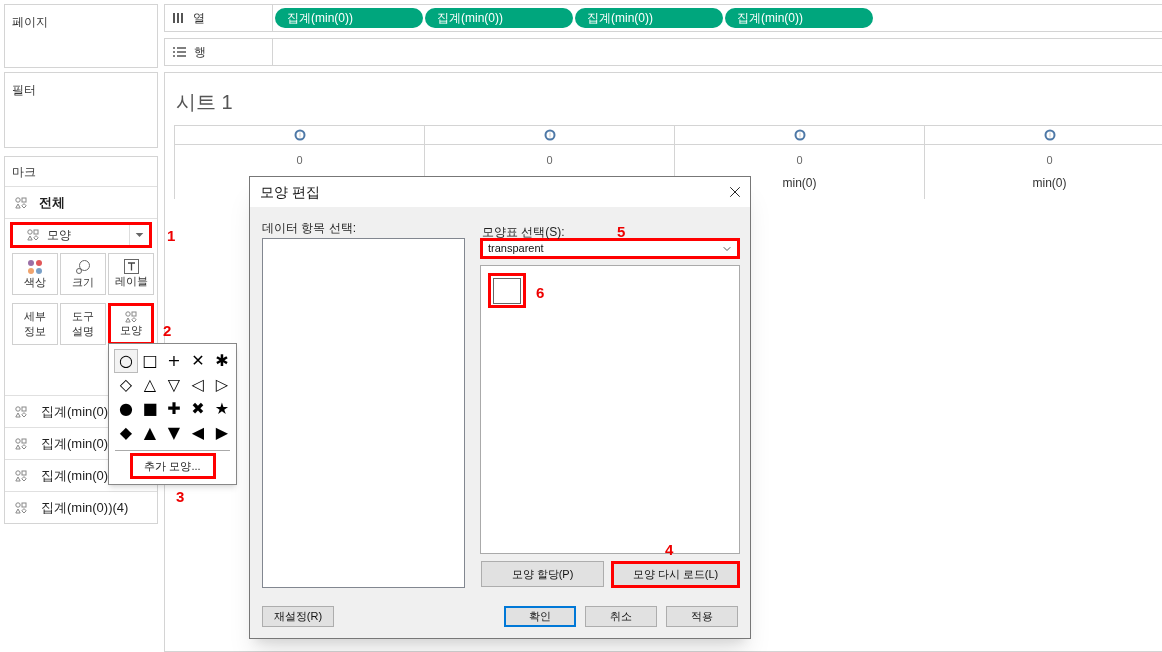  I want to click on shape-option: ◀, so click(198, 433).